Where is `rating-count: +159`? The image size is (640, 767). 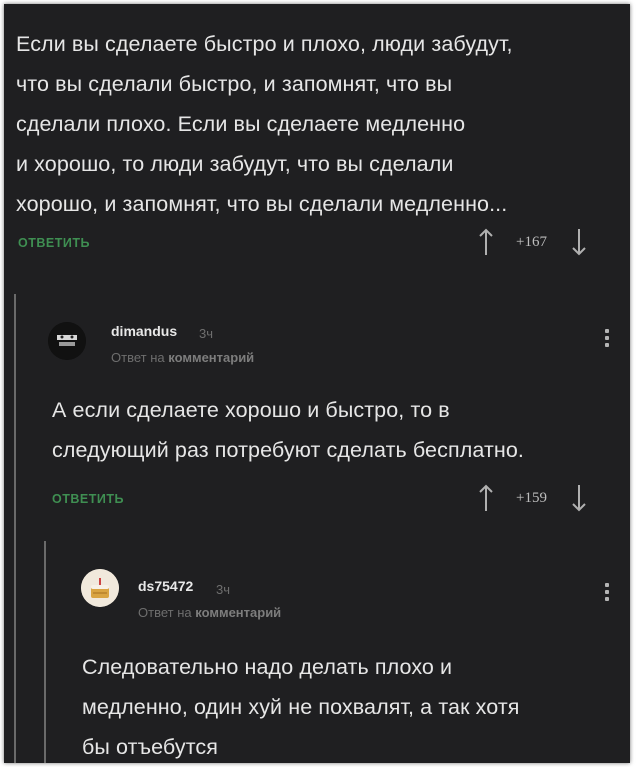 rating-count: +159 is located at coordinates (531, 497).